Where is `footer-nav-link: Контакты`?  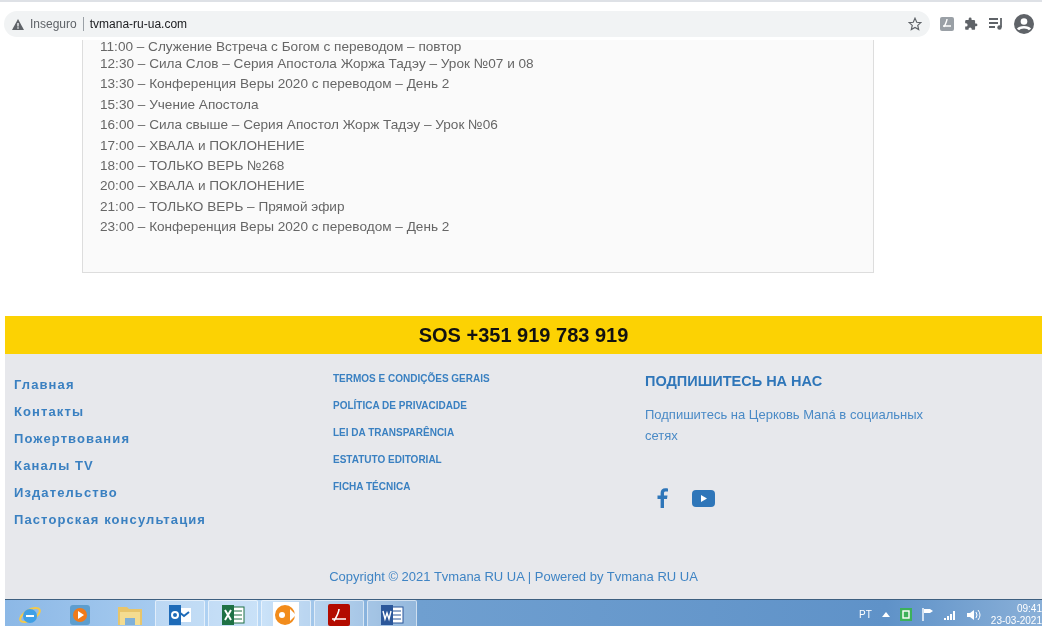
footer-nav-link: Контакты is located at coordinates (173, 411).